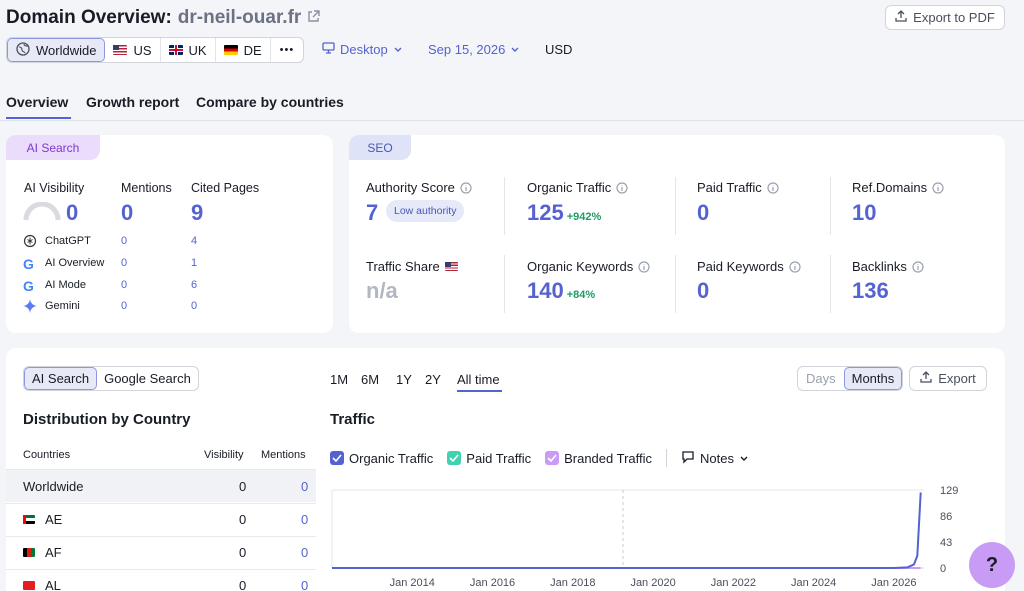  I want to click on legend-branded-traffic: Branded Traffic, so click(598, 458).